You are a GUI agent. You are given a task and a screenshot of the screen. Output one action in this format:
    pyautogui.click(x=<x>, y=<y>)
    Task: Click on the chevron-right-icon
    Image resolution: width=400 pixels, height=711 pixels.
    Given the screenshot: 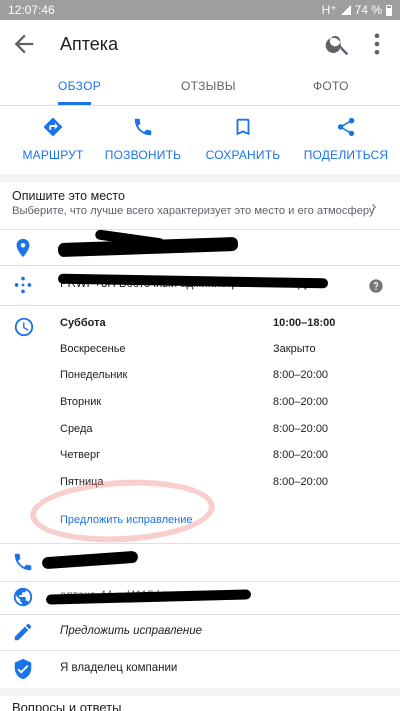 What is the action you would take?
    pyautogui.click(x=374, y=207)
    